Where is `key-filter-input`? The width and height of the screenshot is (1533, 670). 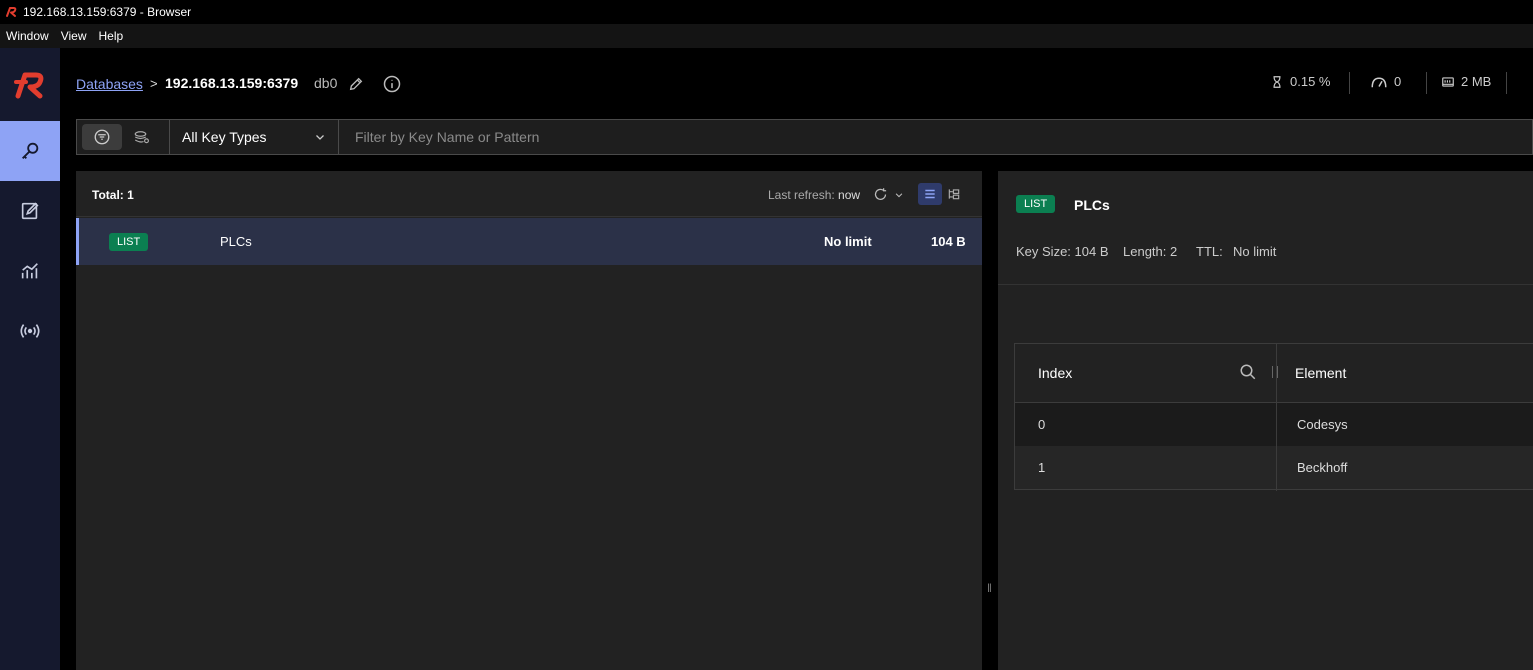
key-filter-input is located at coordinates (935, 137).